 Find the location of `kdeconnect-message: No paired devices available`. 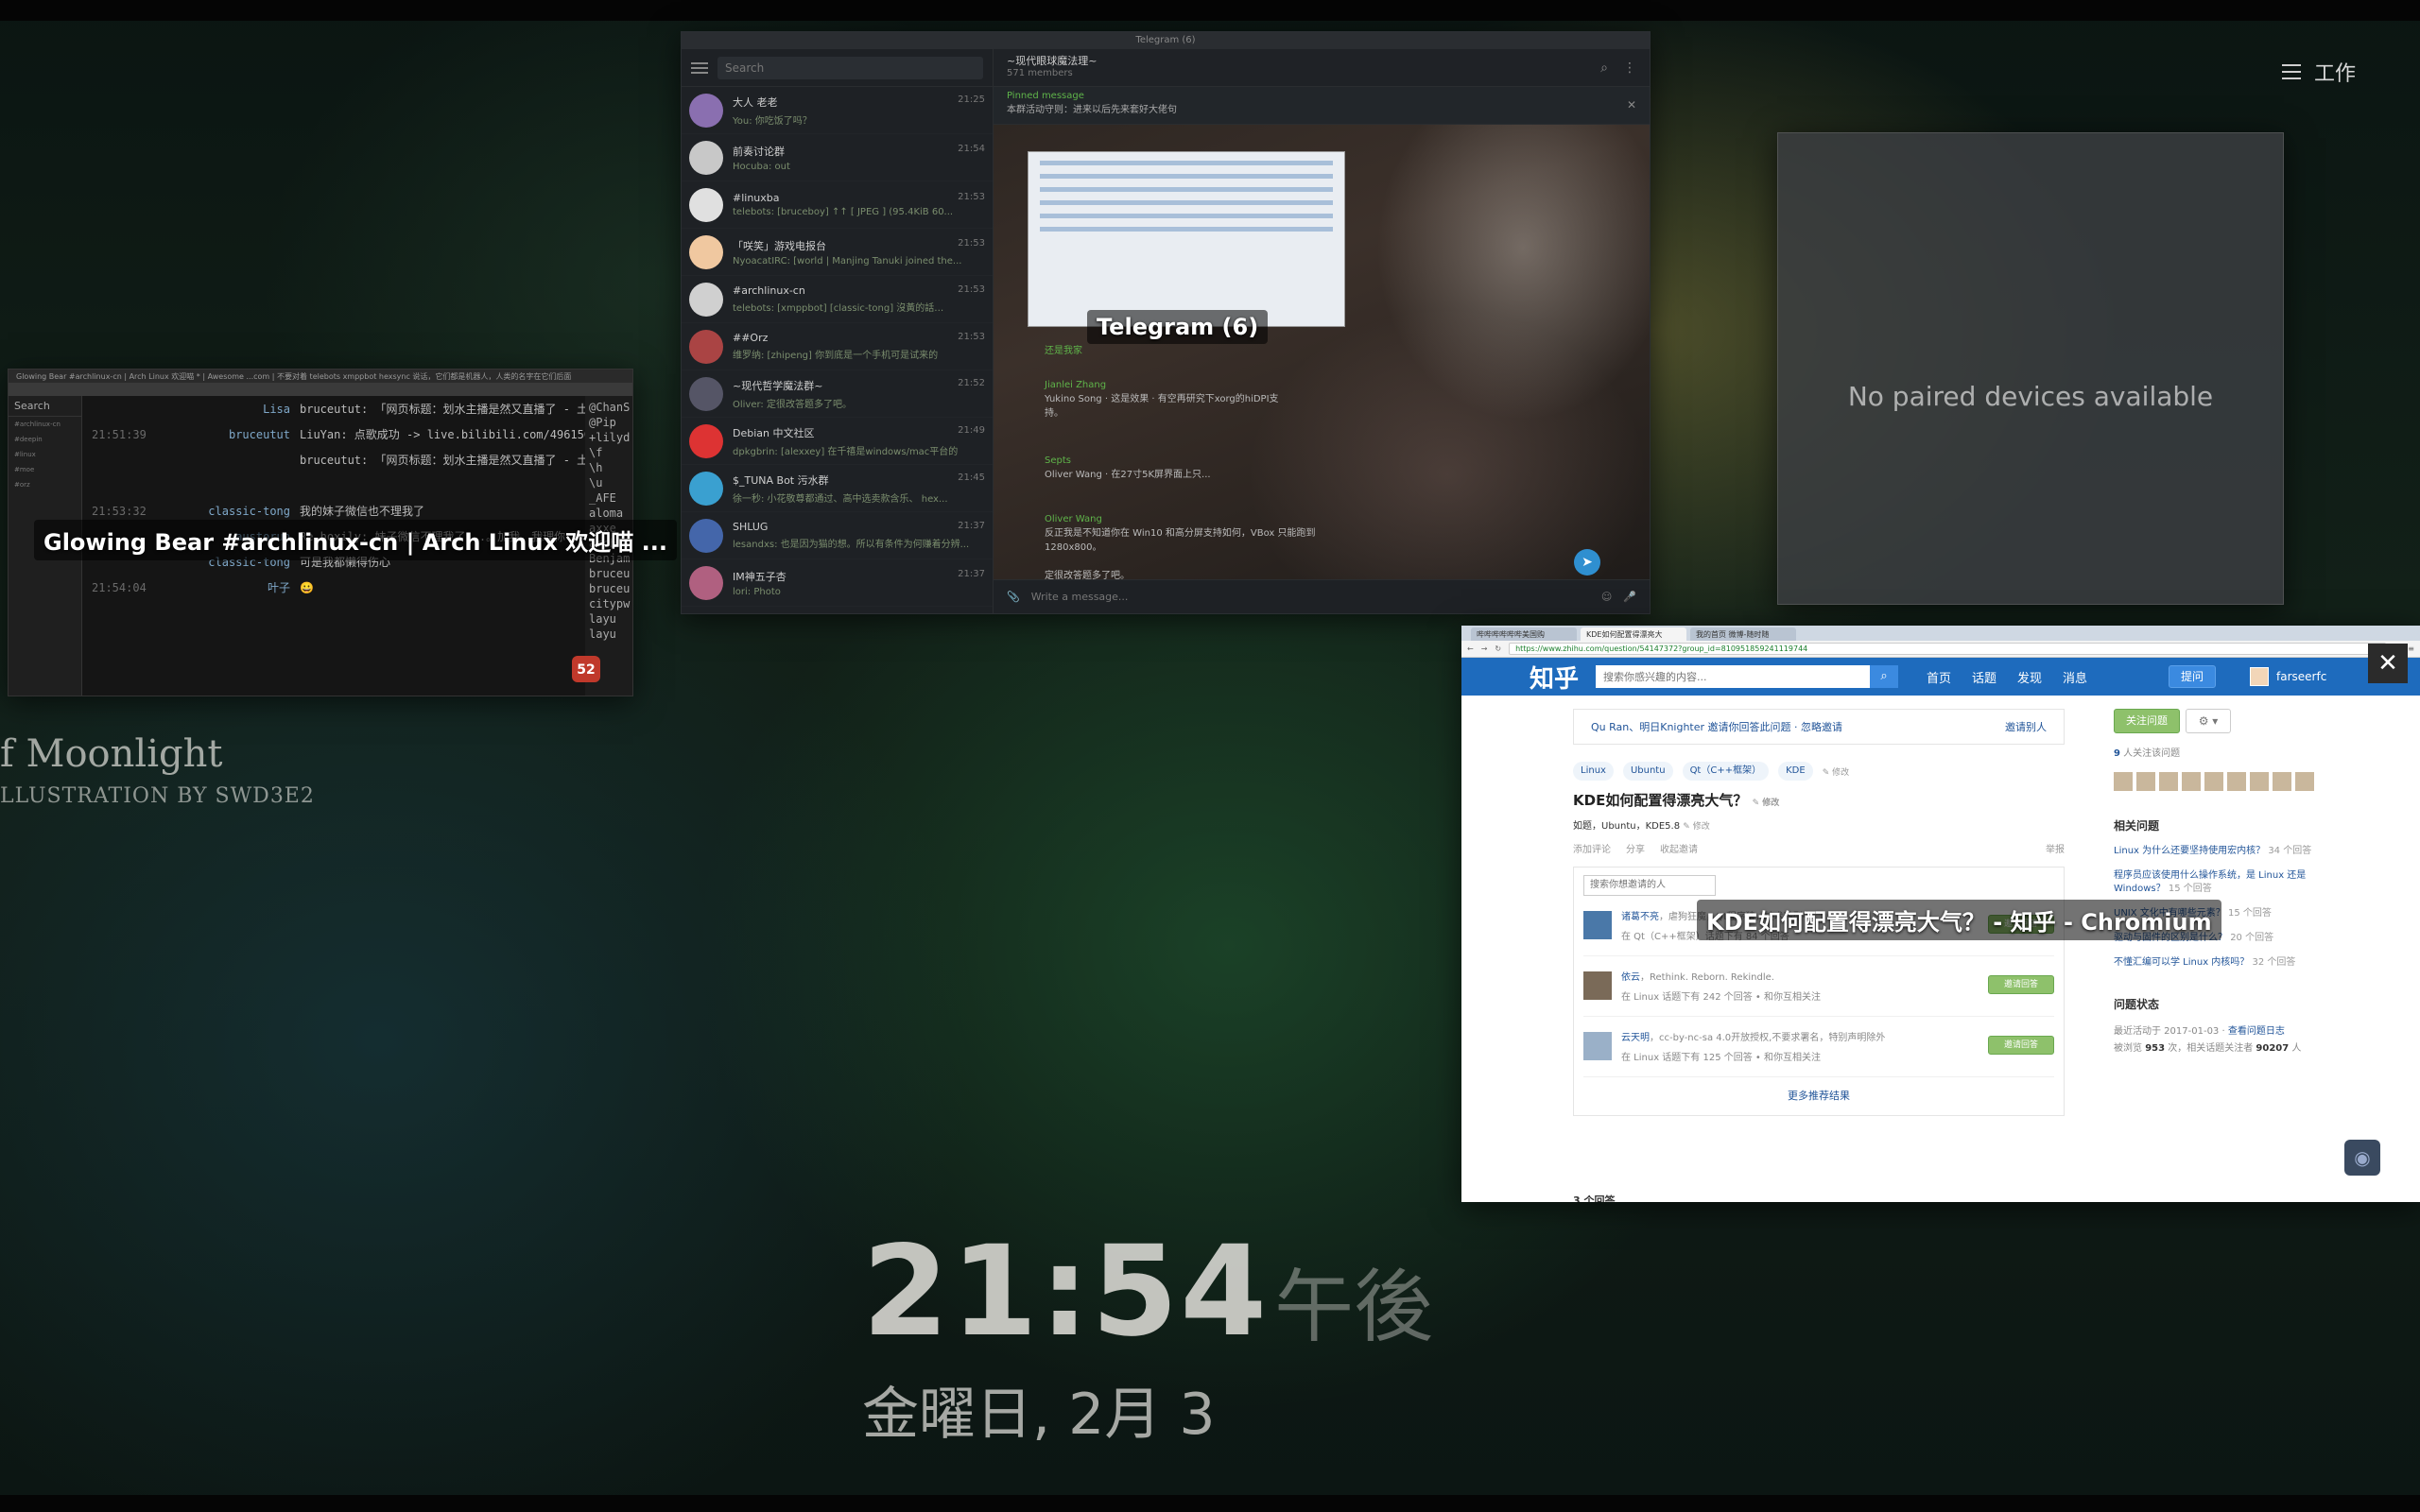

kdeconnect-message: No paired devices available is located at coordinates (2031, 396).